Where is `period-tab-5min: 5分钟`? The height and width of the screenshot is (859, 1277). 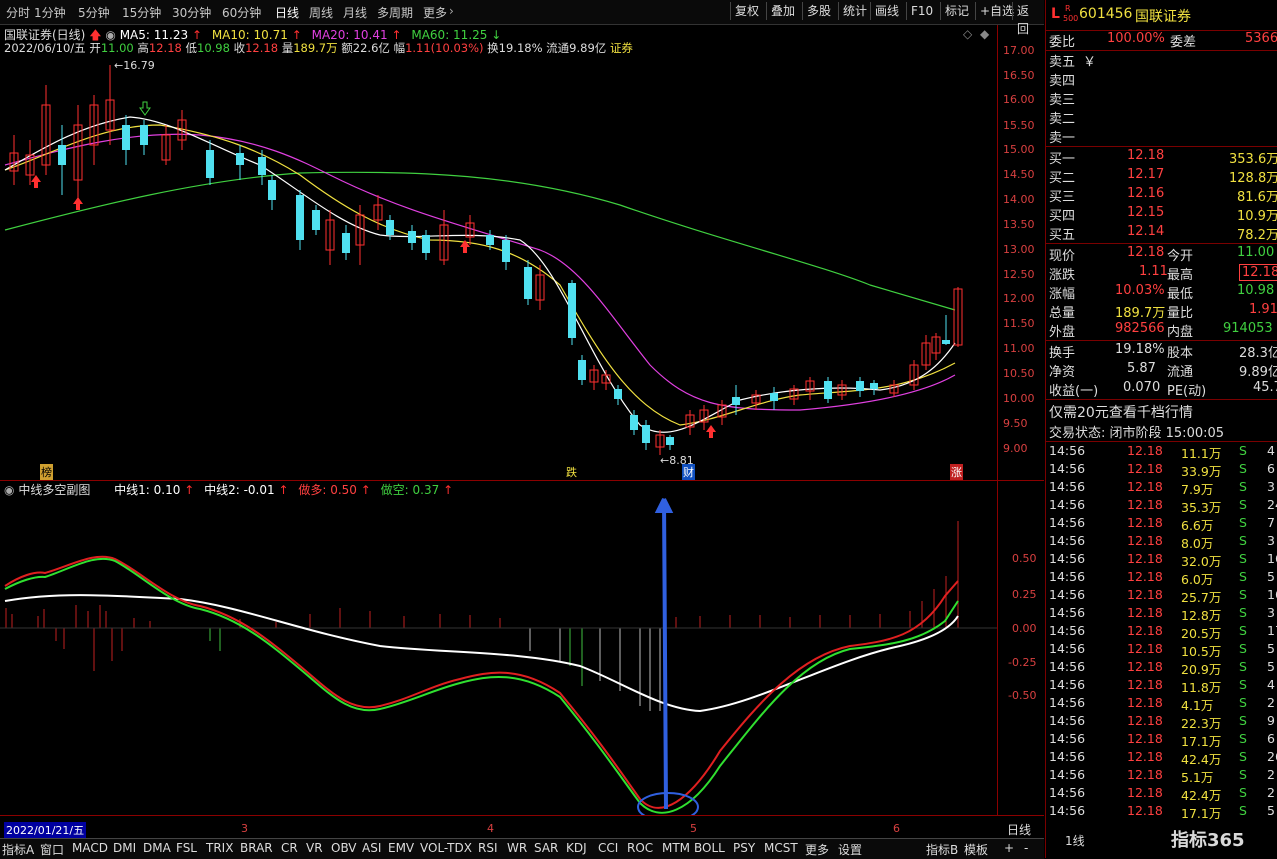 period-tab-5min: 5分钟 is located at coordinates (94, 12).